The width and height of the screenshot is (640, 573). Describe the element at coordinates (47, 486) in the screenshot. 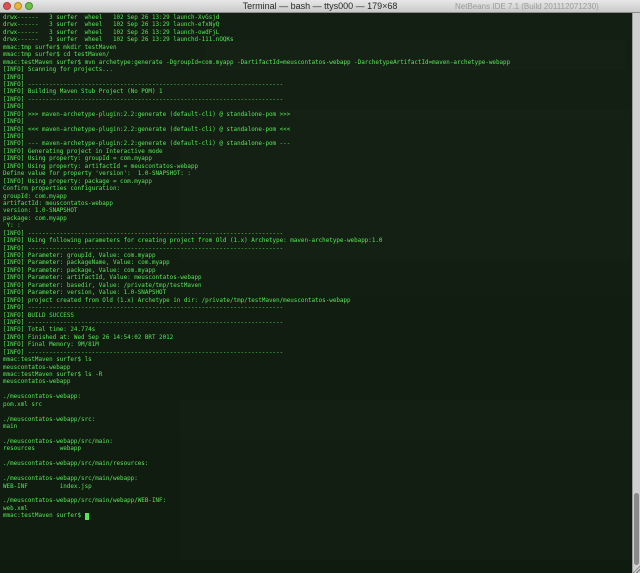

I see `terminal-line: WEB-INF index.jsp` at that location.